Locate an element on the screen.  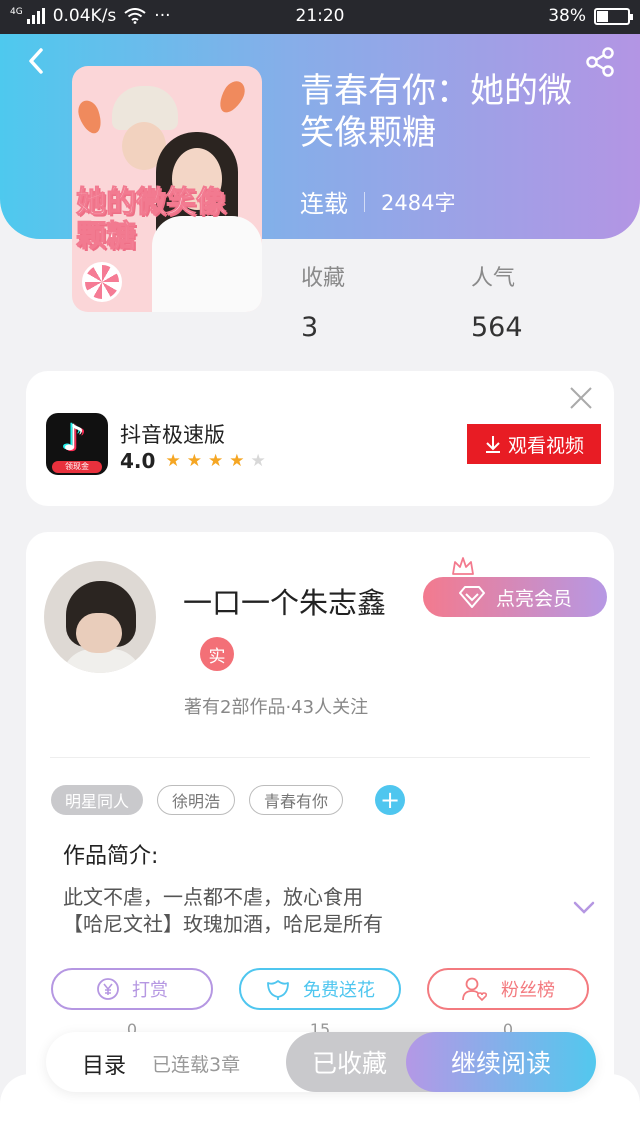
bottom-action-bar: 目录 已连载3章 已收藏 继续阅读 is located at coordinates (321, 1062).